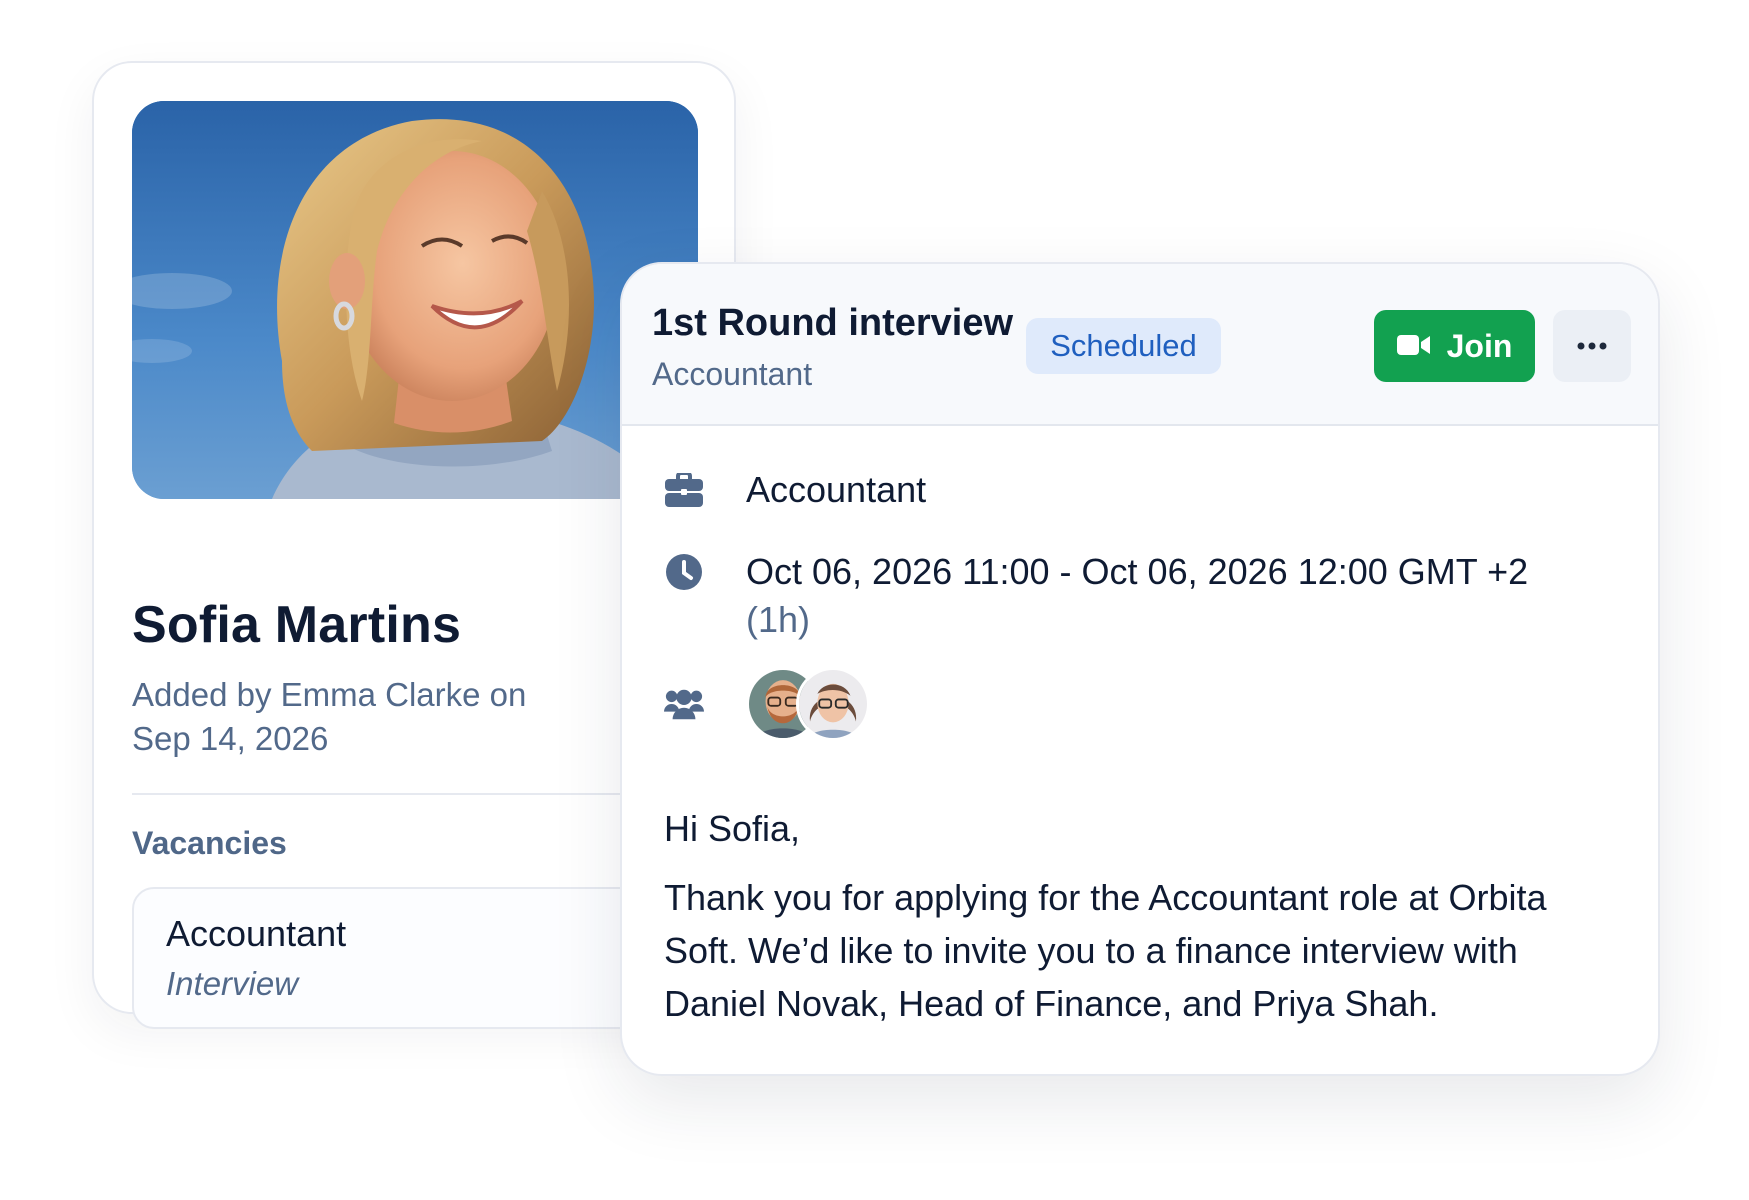  Describe the element at coordinates (684, 572) in the screenshot. I see `clock-icon` at that location.